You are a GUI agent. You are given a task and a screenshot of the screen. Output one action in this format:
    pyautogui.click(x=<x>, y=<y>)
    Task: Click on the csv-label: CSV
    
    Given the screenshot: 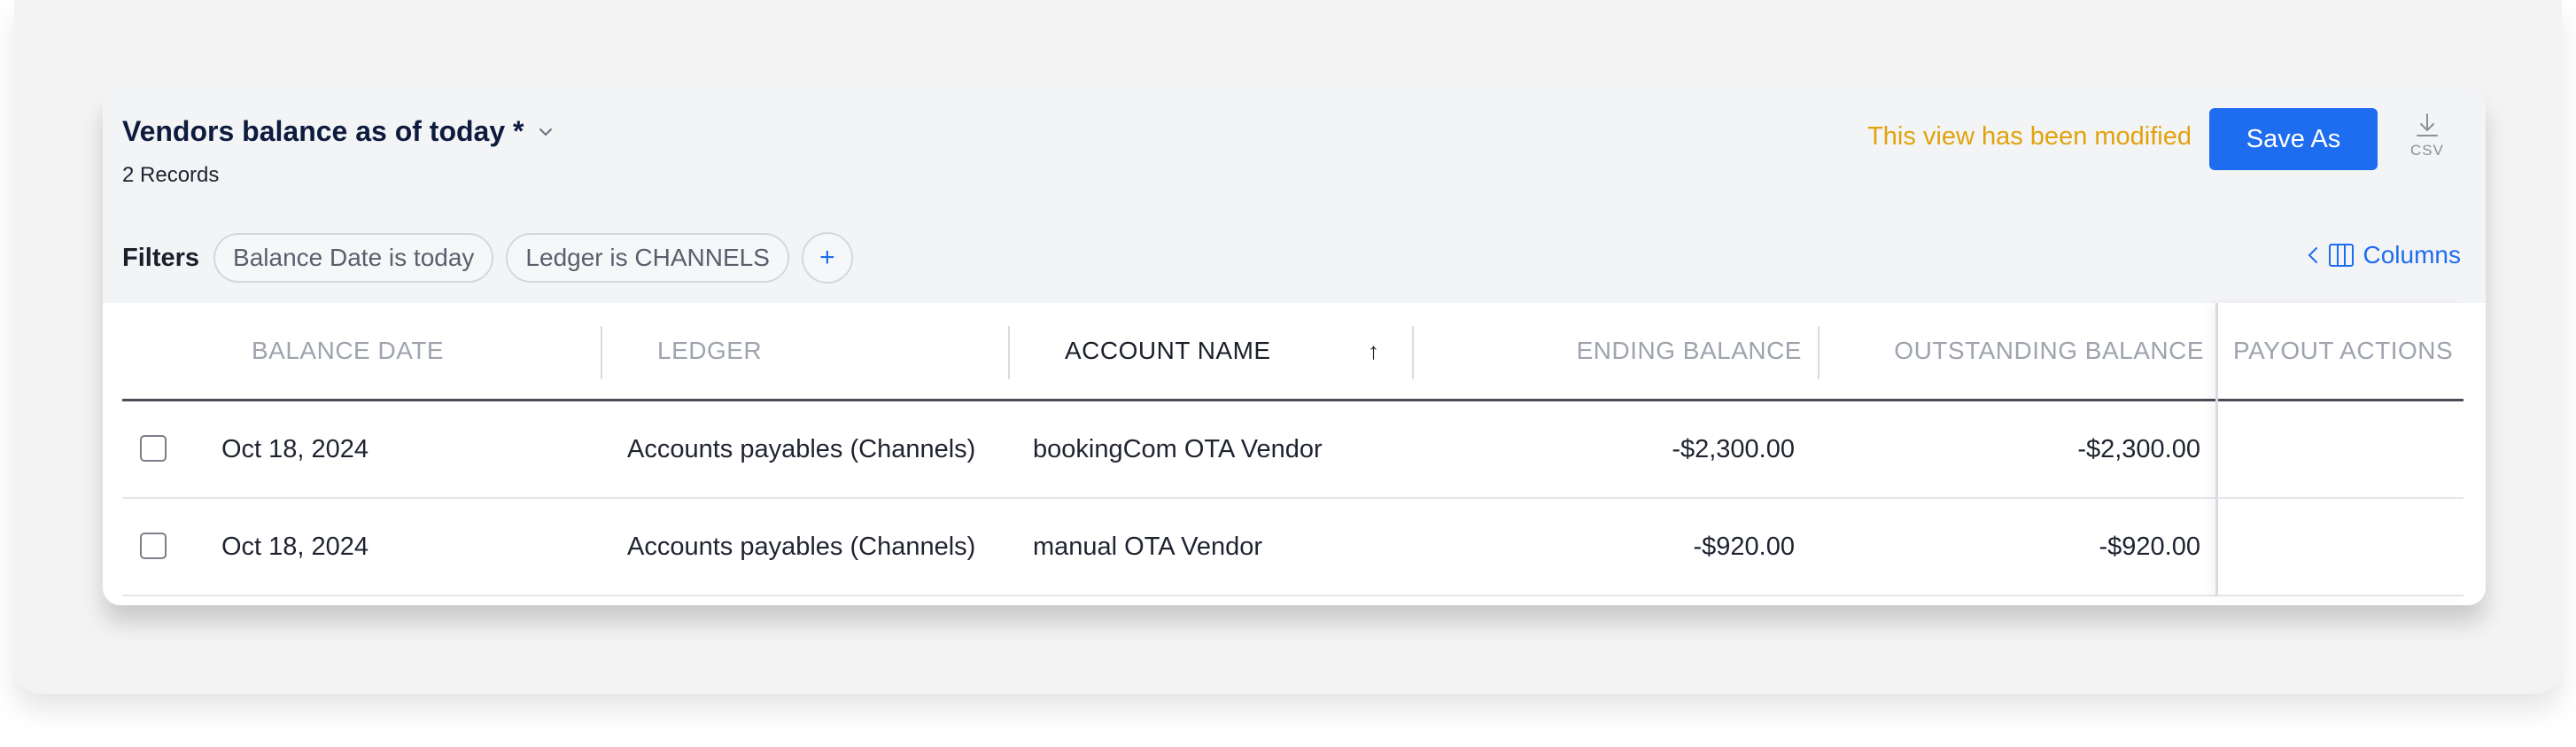 What is the action you would take?
    pyautogui.click(x=2427, y=151)
    